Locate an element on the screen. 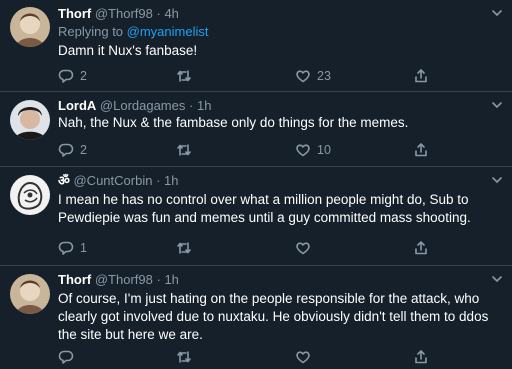 This screenshot has height=369, width=512. like-count: 23 is located at coordinates (324, 76).